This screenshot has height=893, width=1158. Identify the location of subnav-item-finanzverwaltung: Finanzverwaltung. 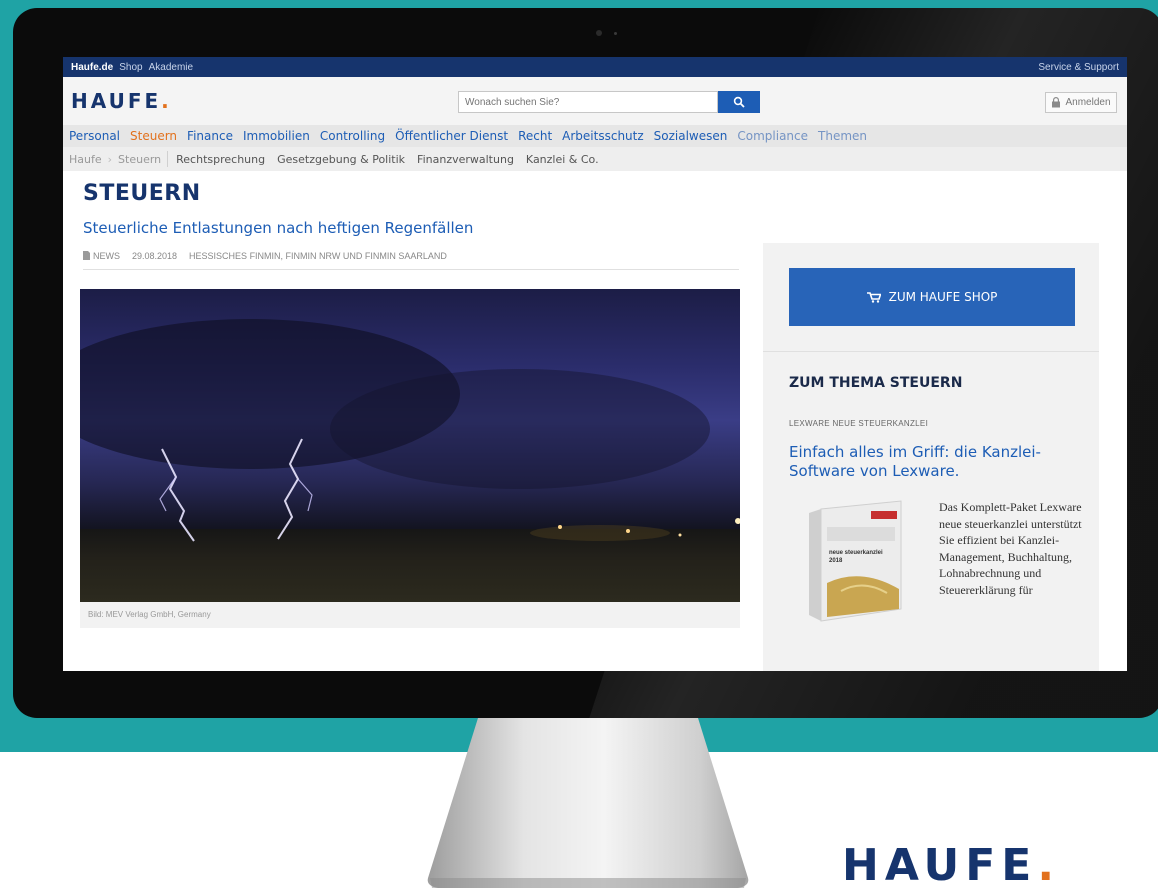
(465, 159).